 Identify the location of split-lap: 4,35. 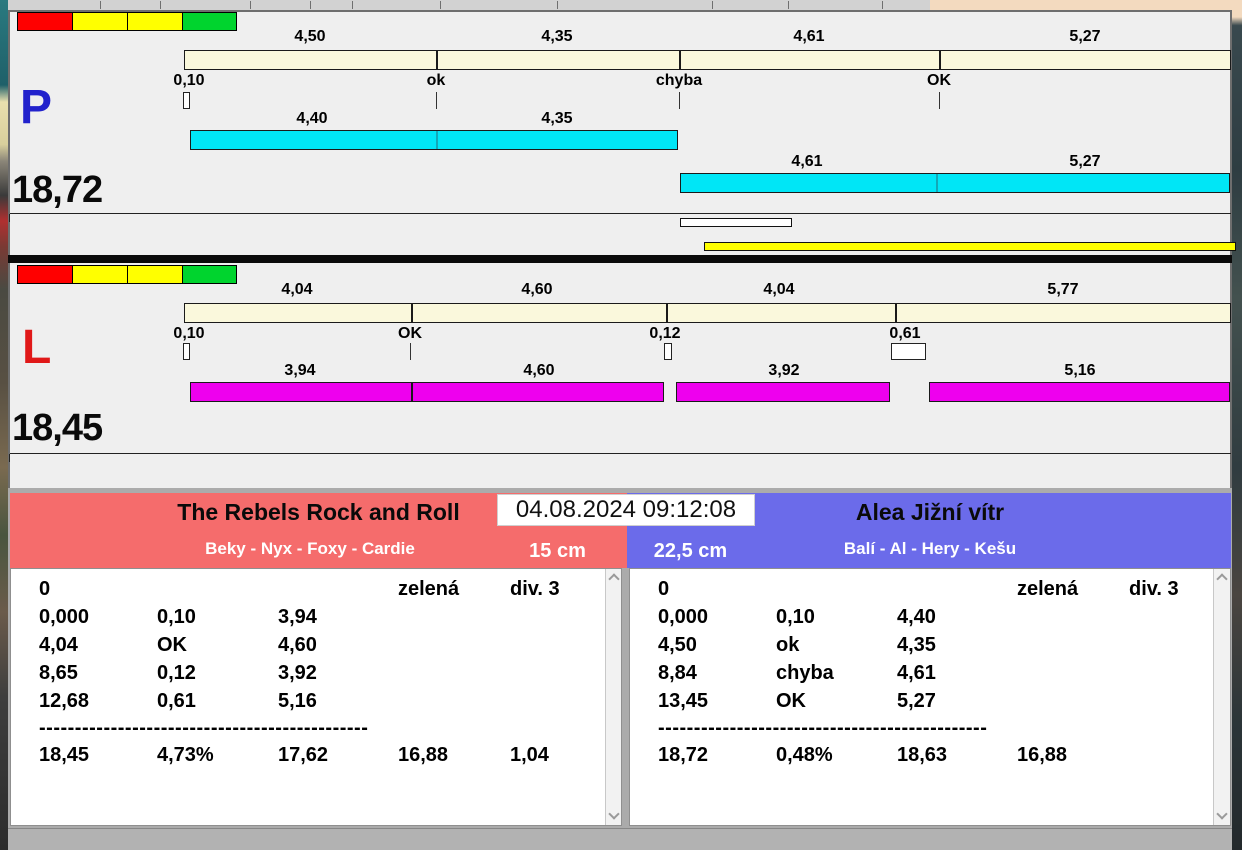
(916, 644).